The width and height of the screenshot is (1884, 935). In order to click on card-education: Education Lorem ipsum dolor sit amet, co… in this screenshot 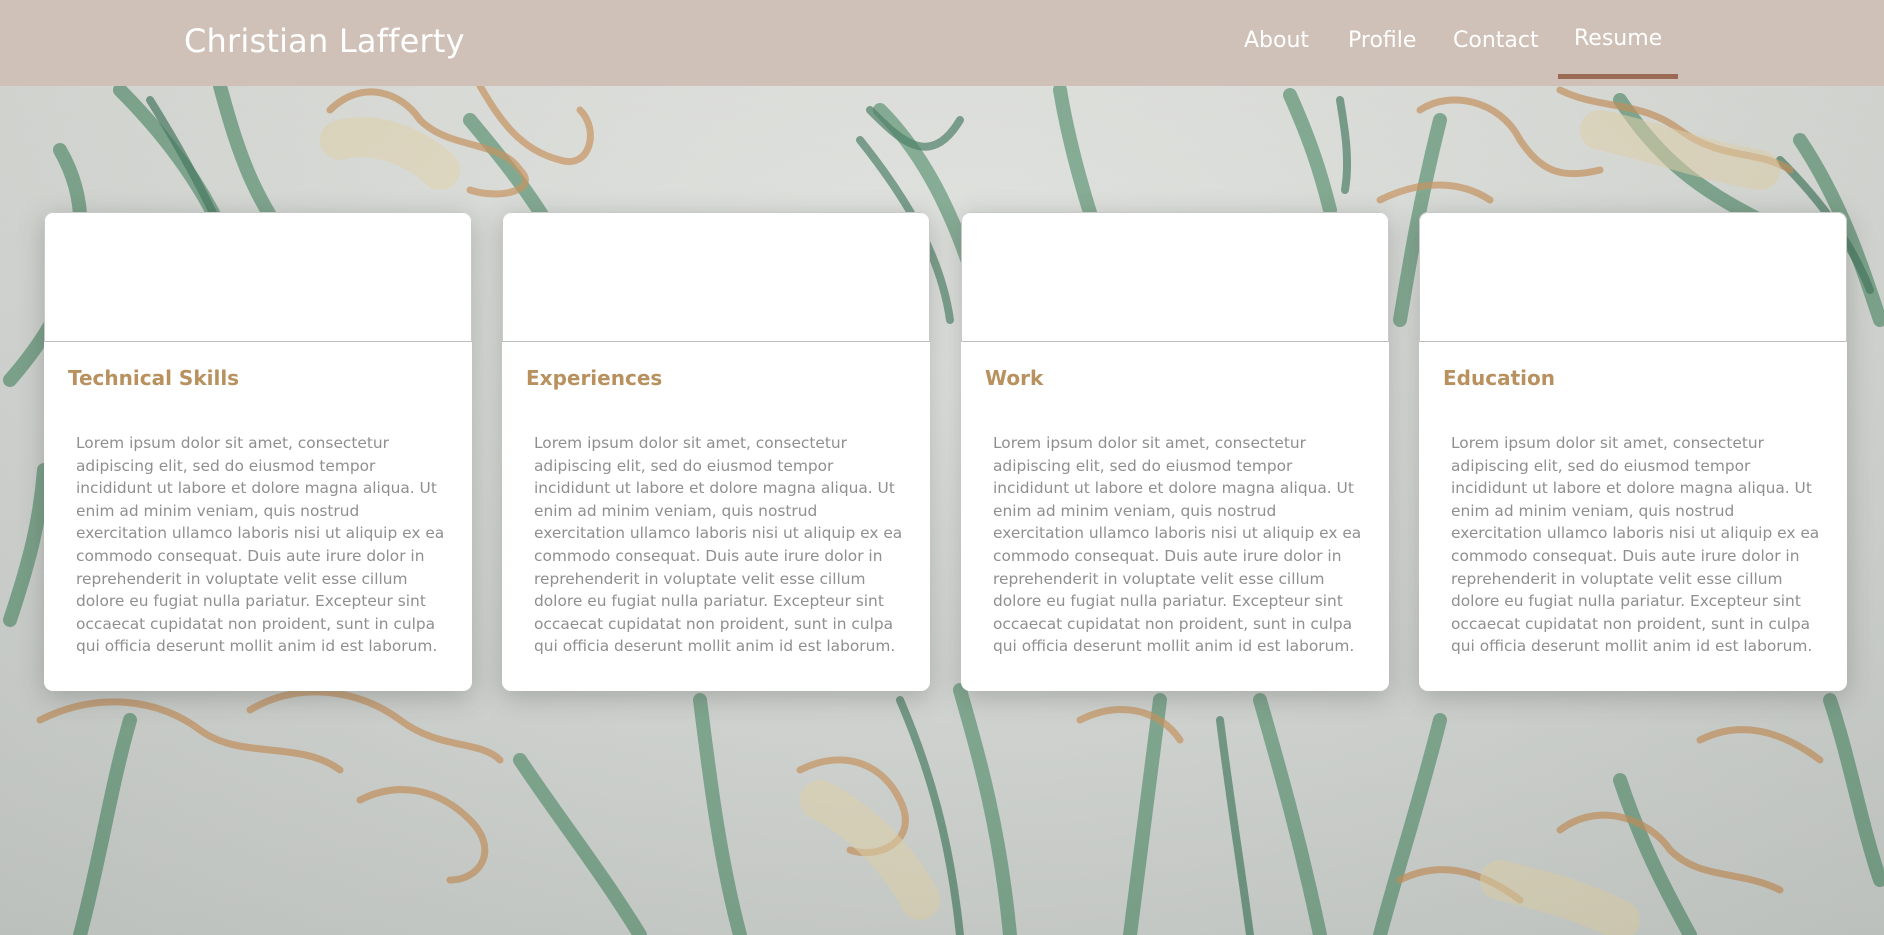, I will do `click(1633, 451)`.